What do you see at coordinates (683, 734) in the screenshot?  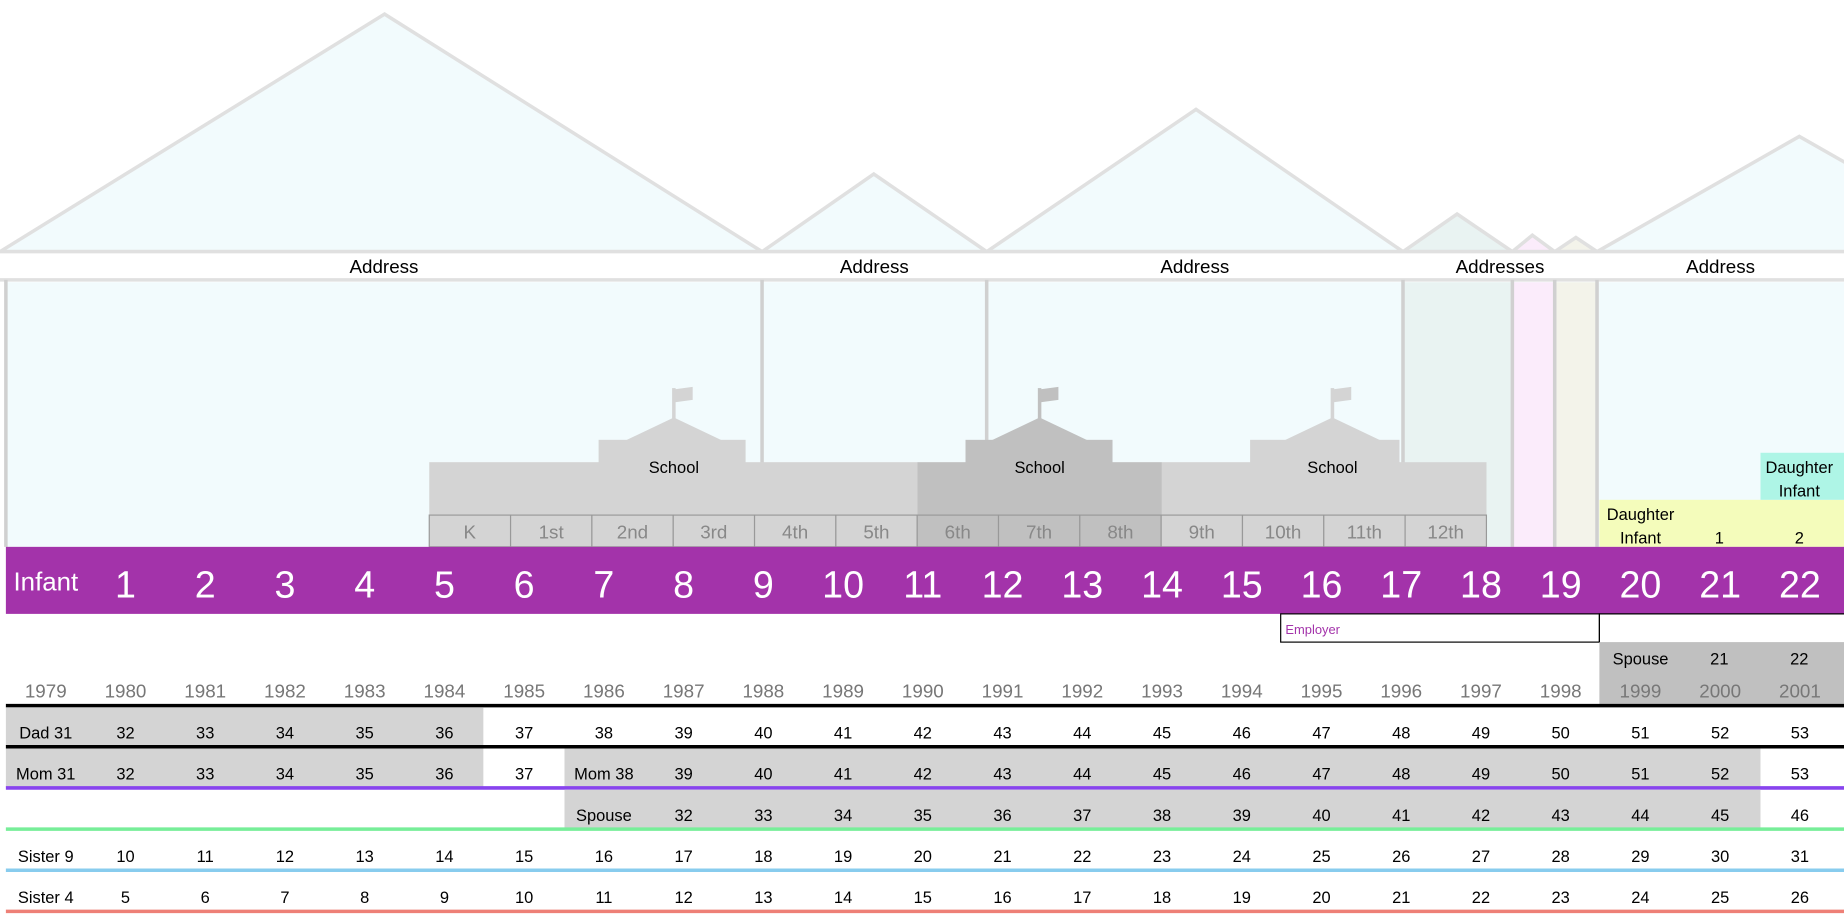 I see `dad-age-cell: 39` at bounding box center [683, 734].